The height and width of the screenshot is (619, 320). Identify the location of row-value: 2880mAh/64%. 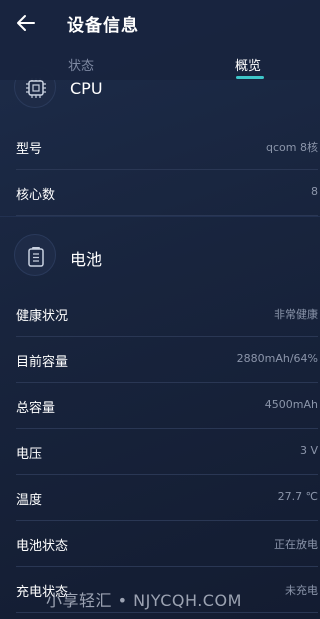
(277, 358).